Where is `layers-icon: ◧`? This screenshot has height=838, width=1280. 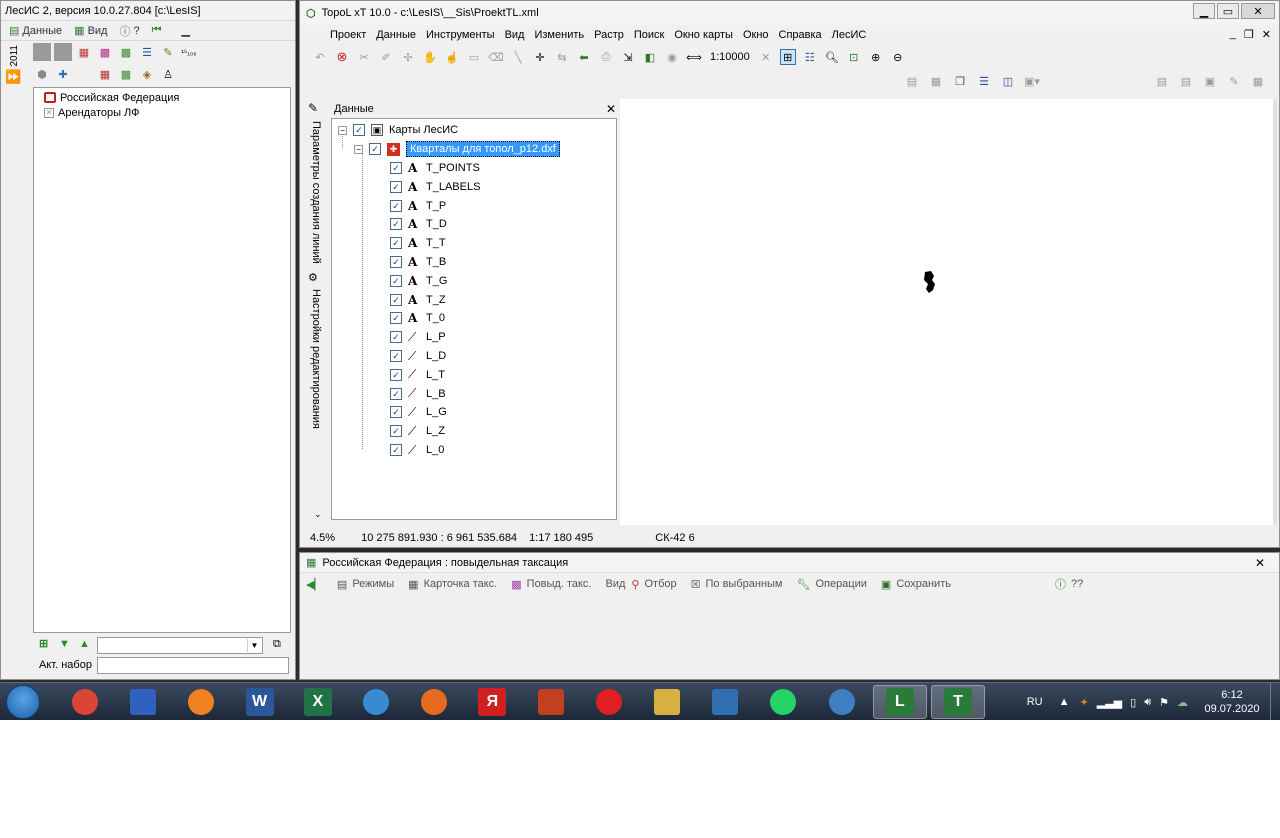
layers-icon: ◧ is located at coordinates (650, 57).